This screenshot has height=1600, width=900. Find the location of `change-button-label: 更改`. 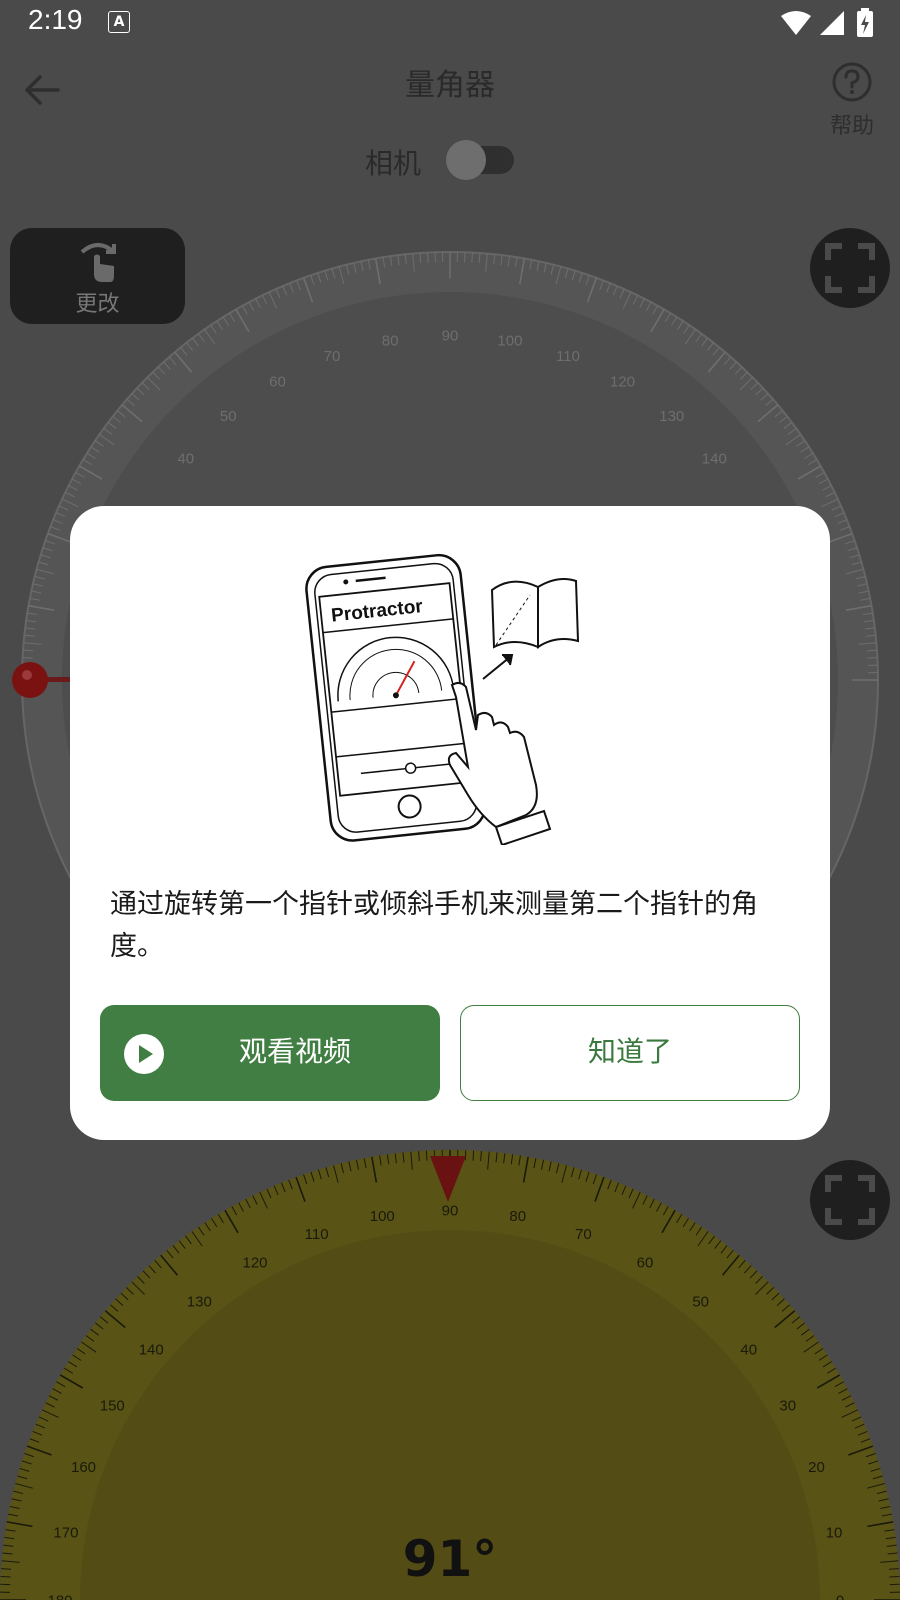

change-button-label: 更改 is located at coordinates (97, 302).